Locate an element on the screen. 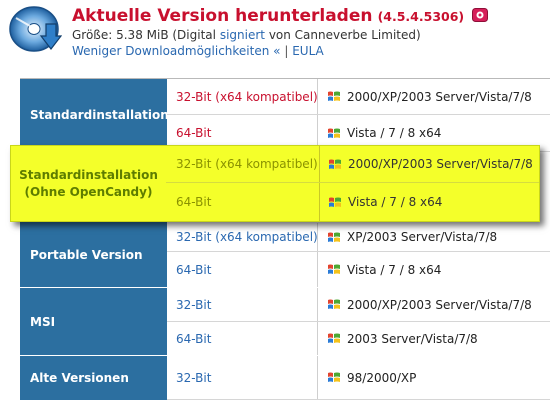 The image size is (550, 405). group-label-line2: (Ohne OpenCandy) is located at coordinates (88, 191).